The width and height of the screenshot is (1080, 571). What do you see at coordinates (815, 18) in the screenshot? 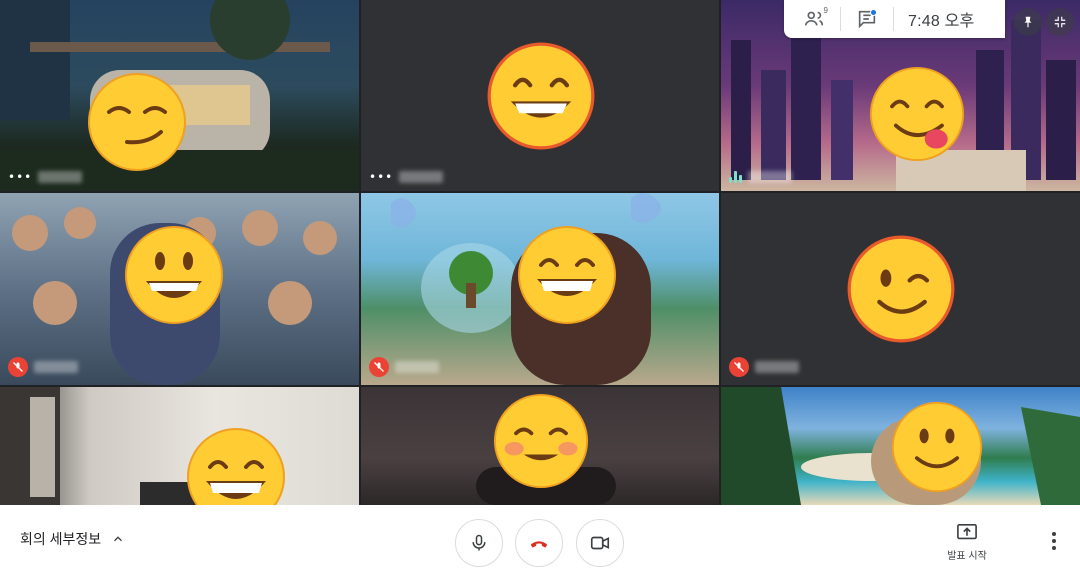
I see `people-icon: 9` at bounding box center [815, 18].